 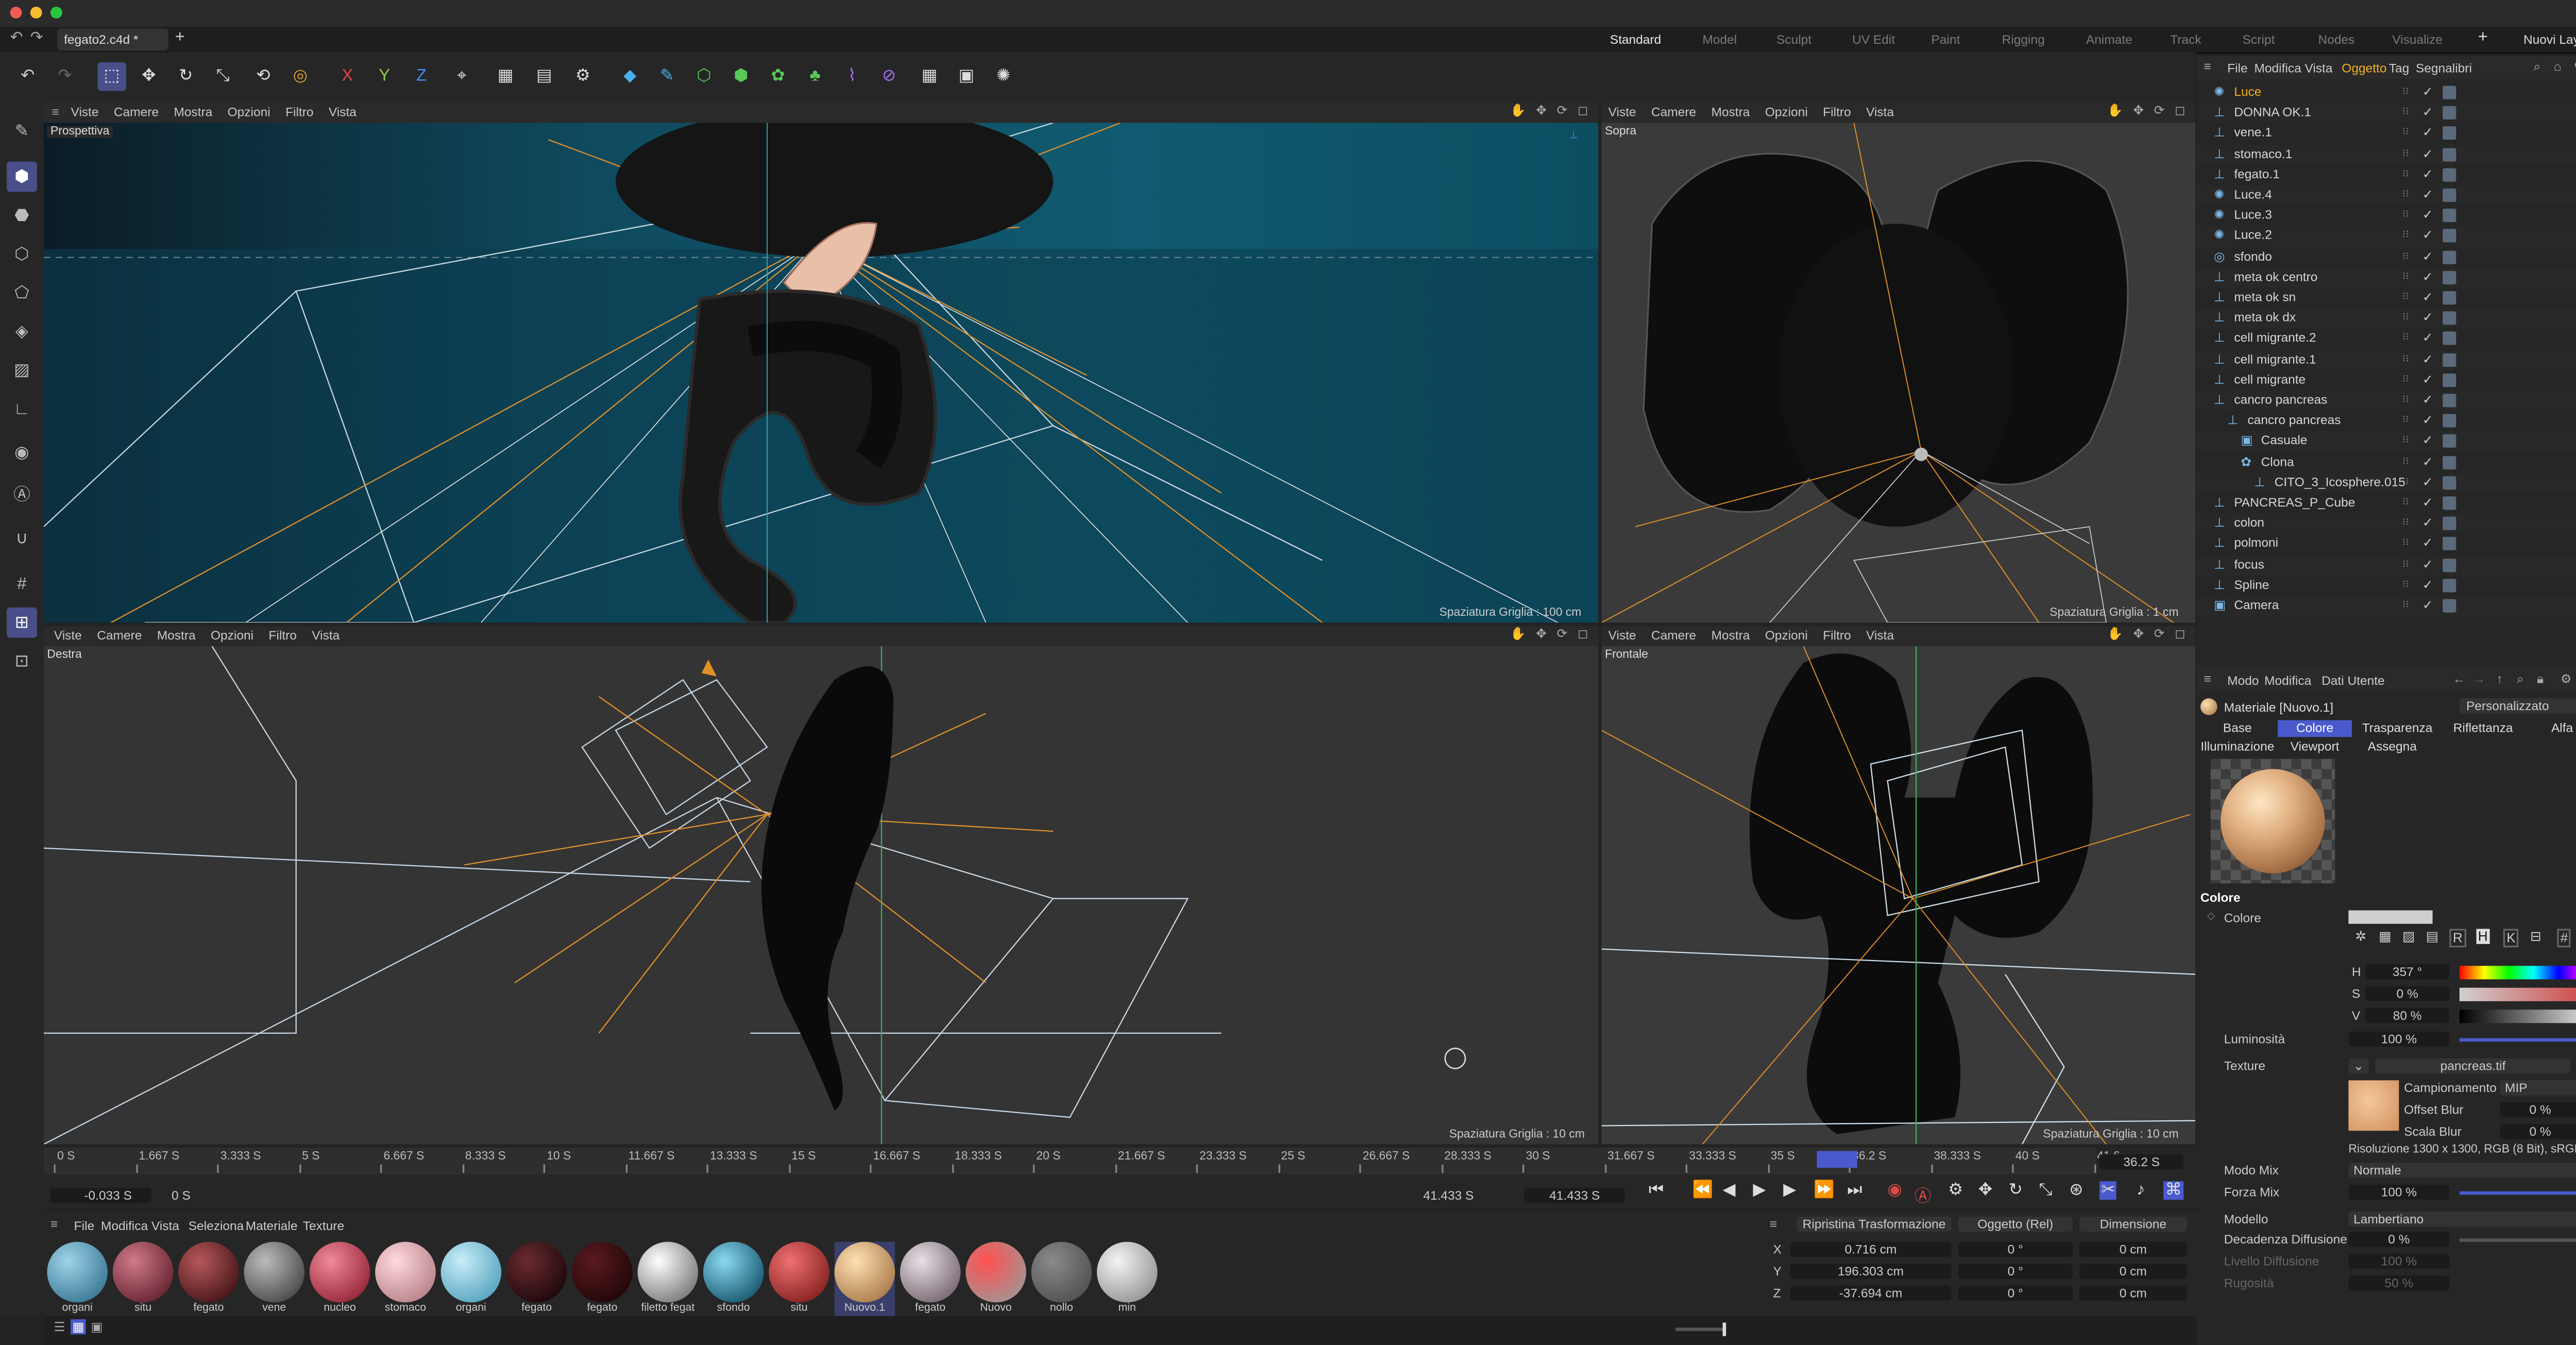 What do you see at coordinates (505, 76) in the screenshot?
I see `render-view-icon: ▦` at bounding box center [505, 76].